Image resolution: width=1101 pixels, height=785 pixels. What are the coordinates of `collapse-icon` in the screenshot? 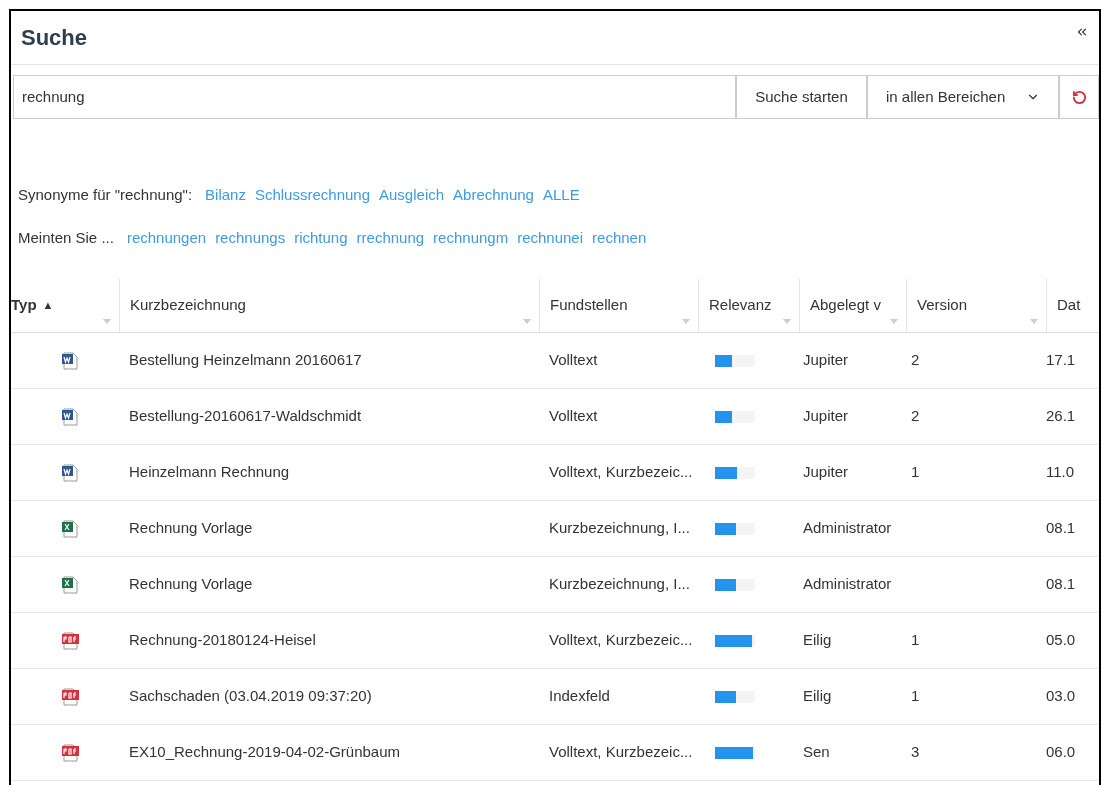 It's located at (1082, 32).